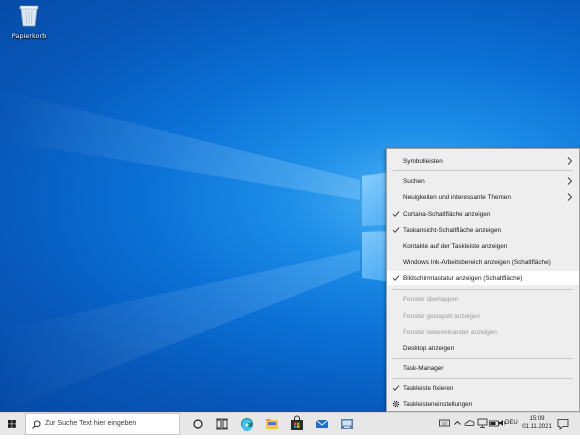  Describe the element at coordinates (36, 424) in the screenshot. I see `search-icon` at that location.